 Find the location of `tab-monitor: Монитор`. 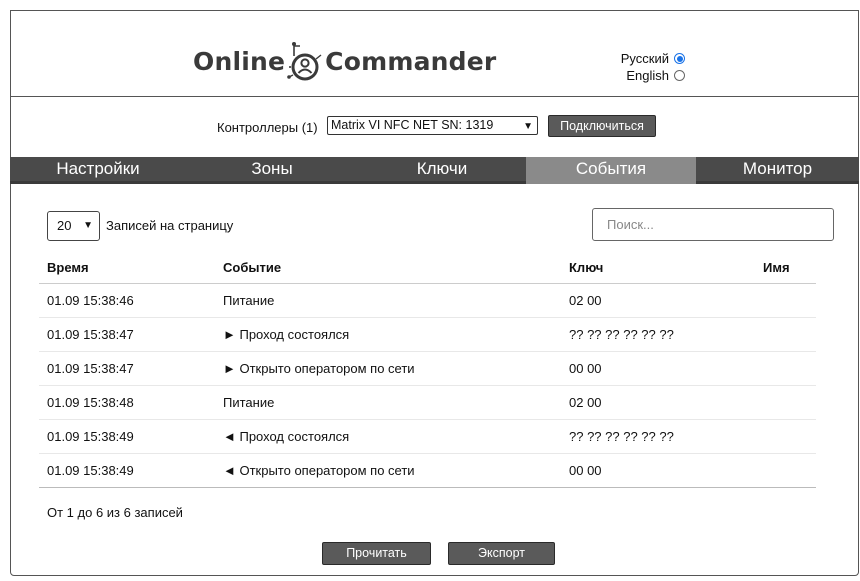

tab-monitor: Монитор is located at coordinates (777, 170).